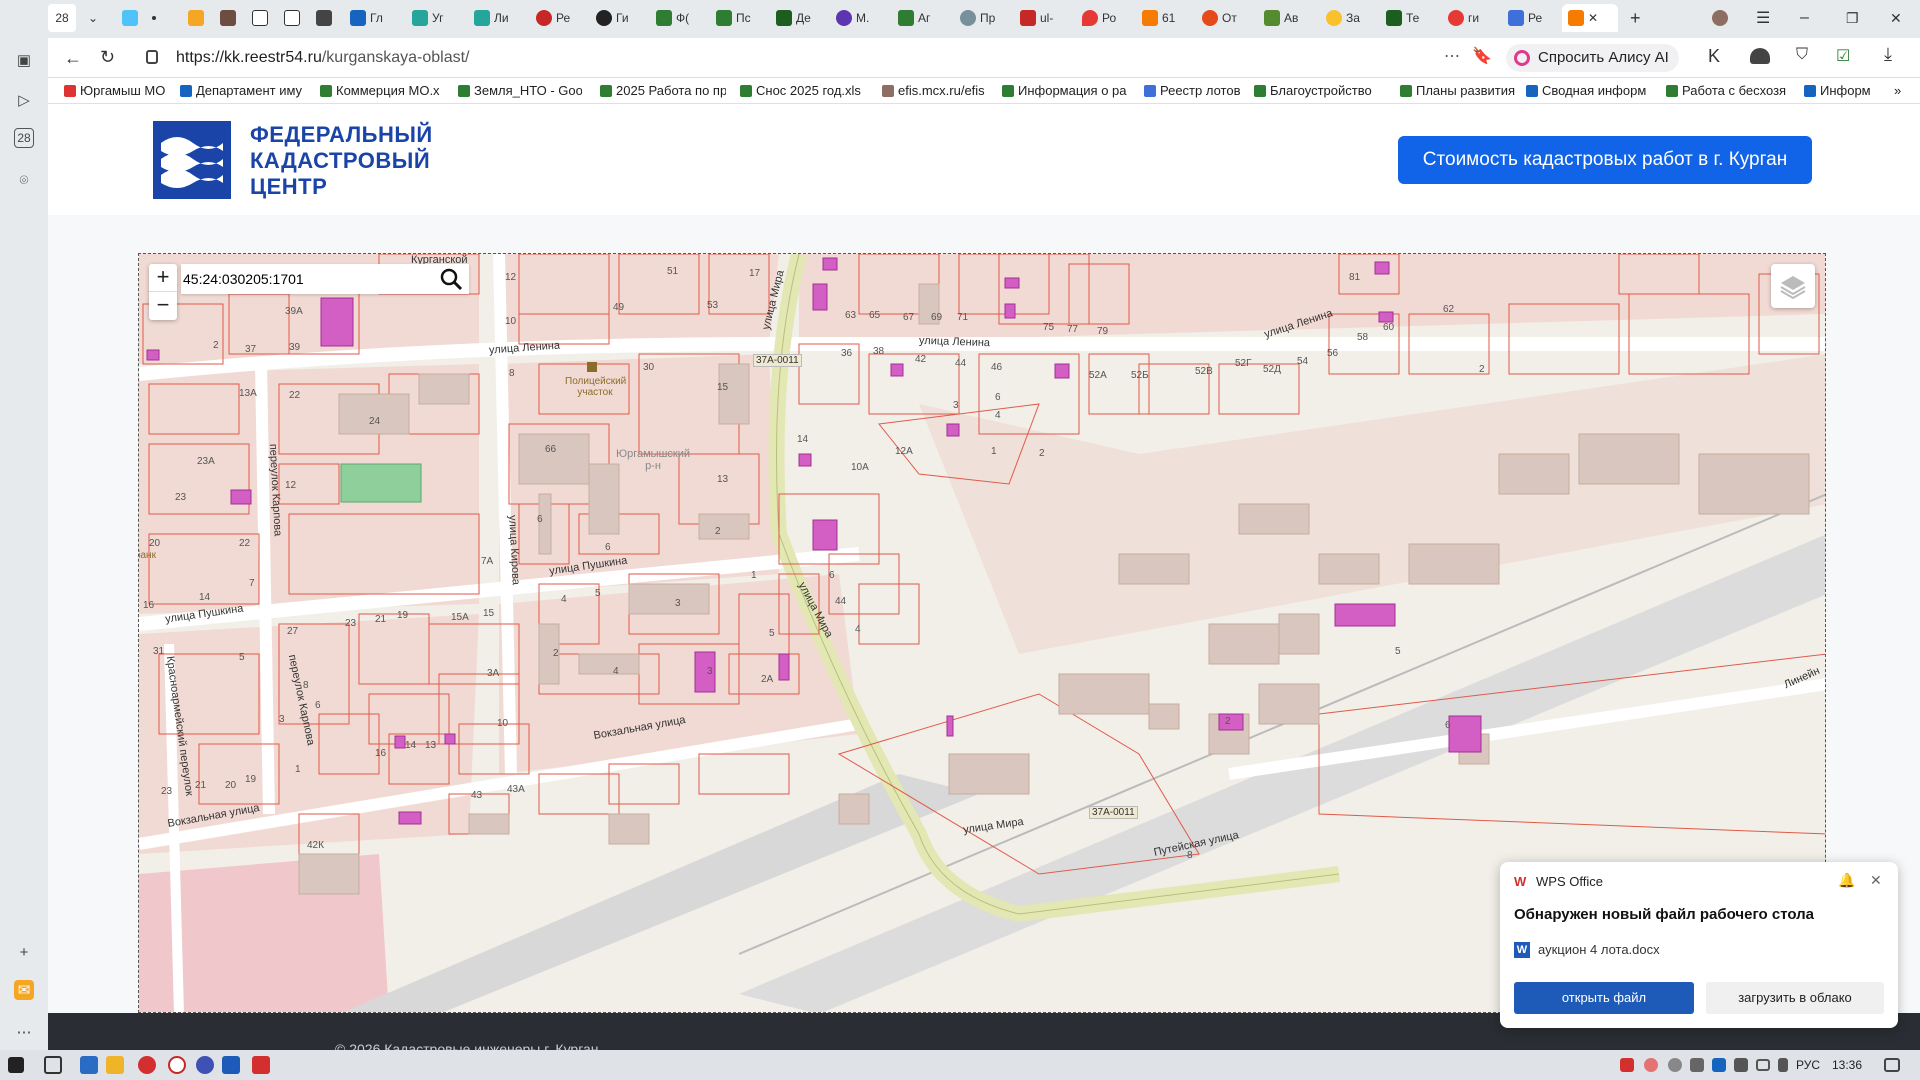  Describe the element at coordinates (118, 90) in the screenshot. I see `bookmark-item: Юргамыш МО` at that location.